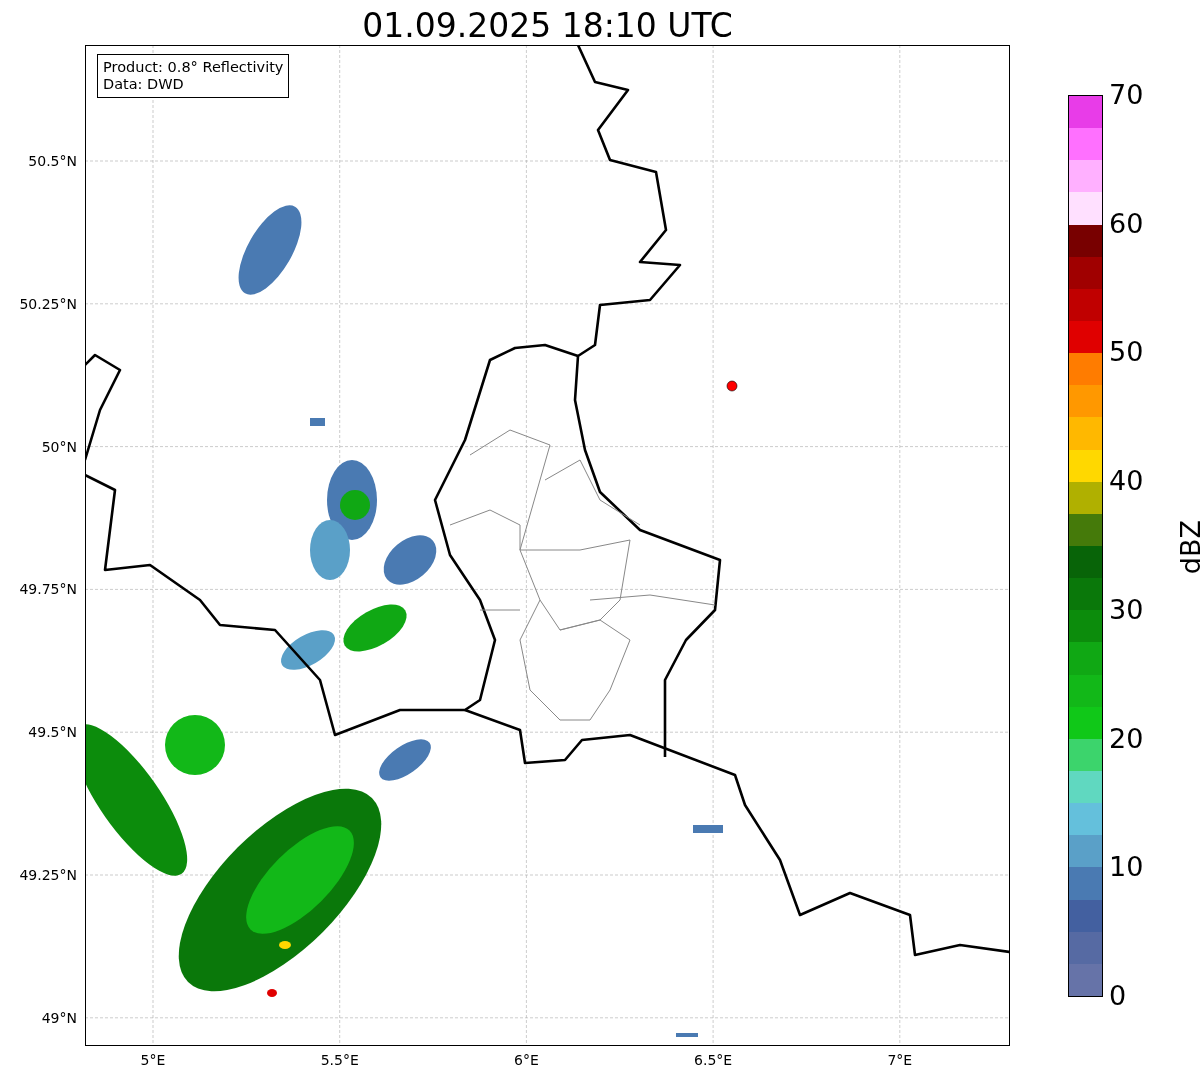 This screenshot has height=1081, width=1202. What do you see at coordinates (48, 303) in the screenshot?
I see `axis-tick-label: 50.25°N` at bounding box center [48, 303].